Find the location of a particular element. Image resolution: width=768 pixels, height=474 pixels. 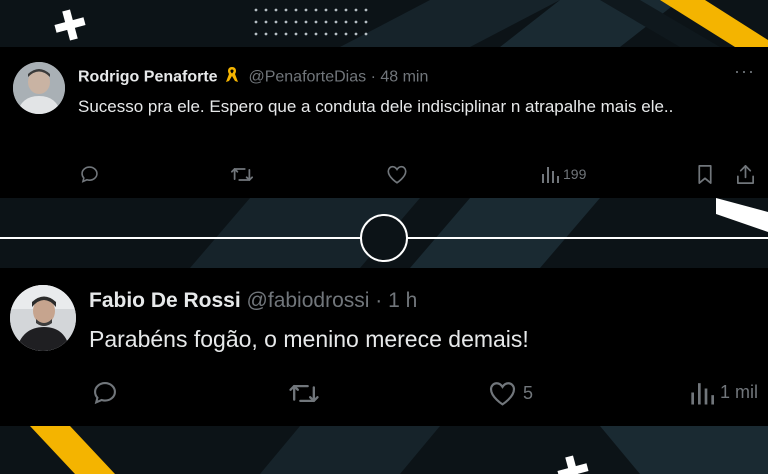

views-button: 1 mil is located at coordinates (724, 392).